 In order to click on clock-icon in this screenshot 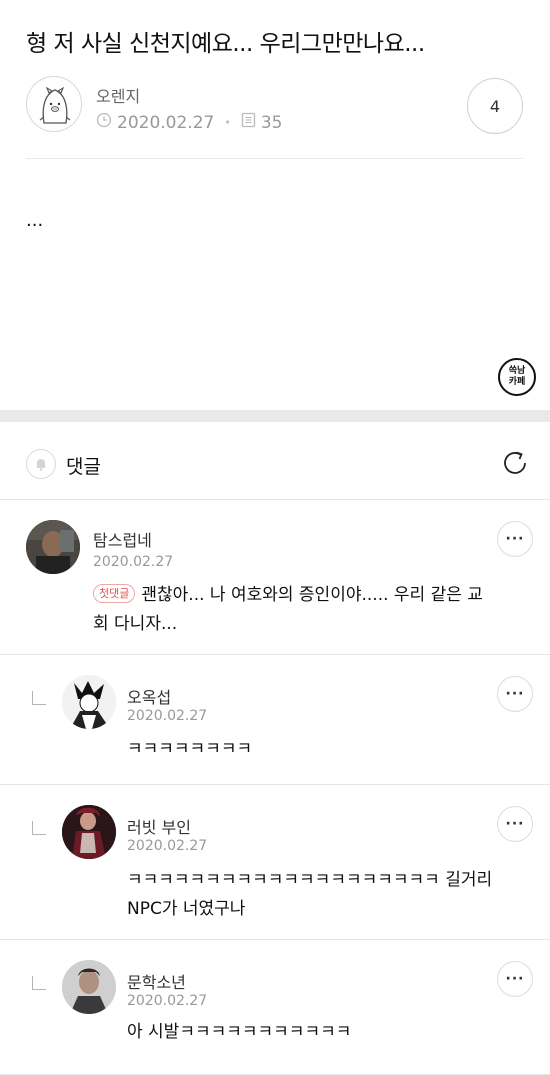, I will do `click(104, 122)`.